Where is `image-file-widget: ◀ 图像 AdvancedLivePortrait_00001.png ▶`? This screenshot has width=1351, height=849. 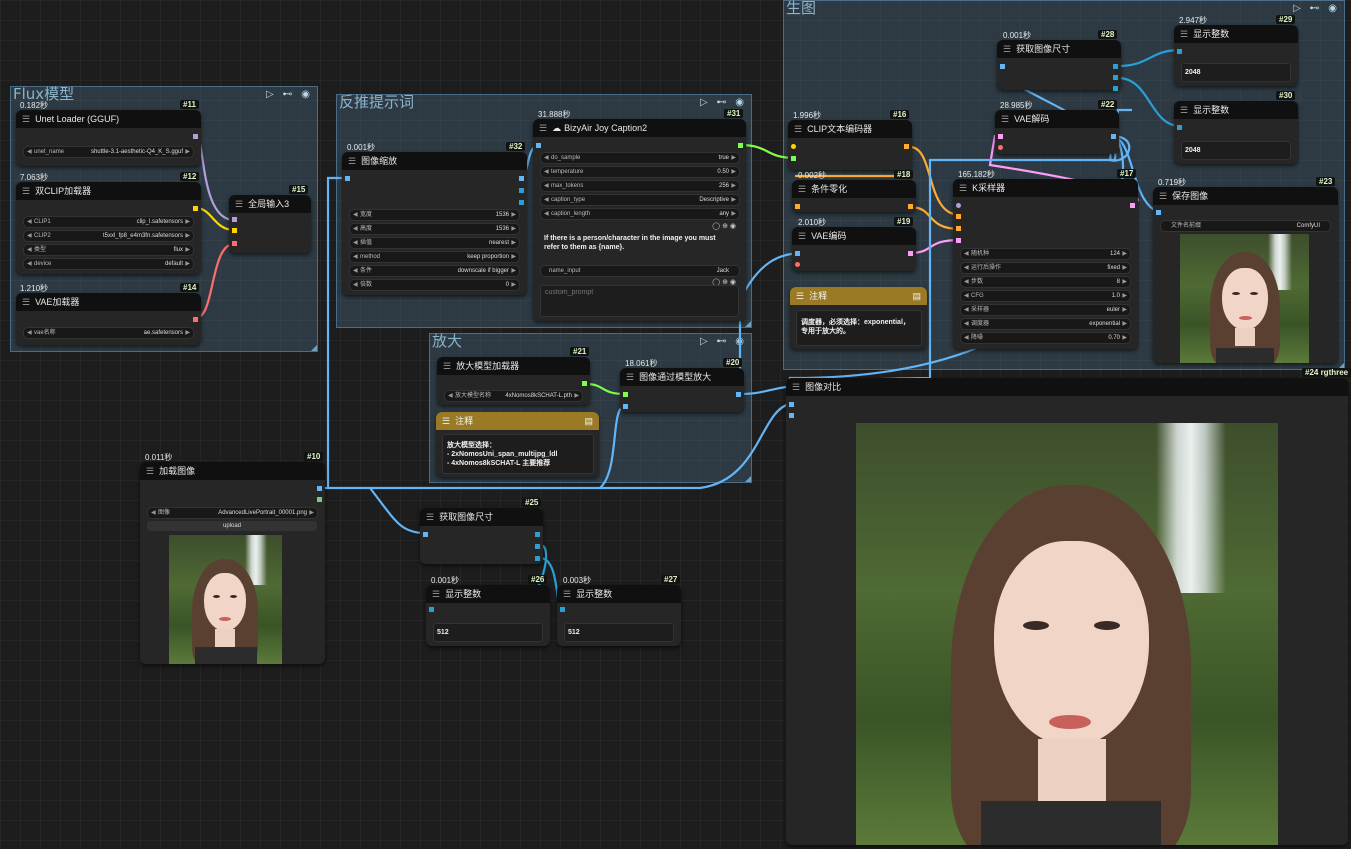
image-file-widget: ◀ 图像 AdvancedLivePortrait_00001.png ▶ is located at coordinates (232, 513).